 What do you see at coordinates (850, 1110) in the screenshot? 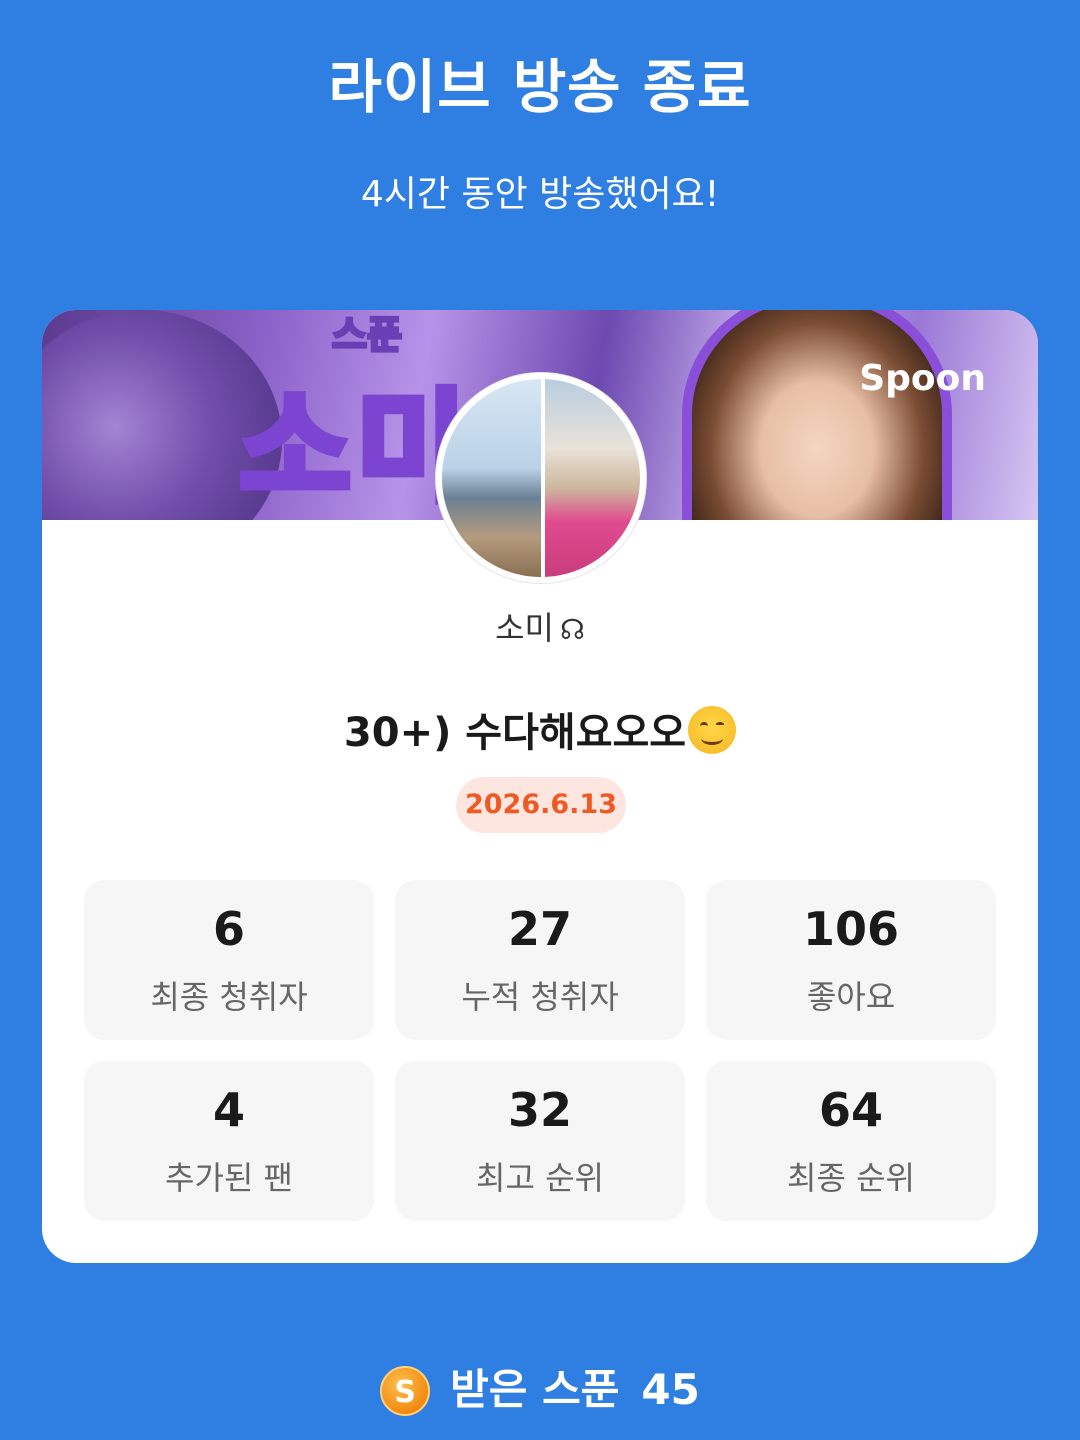
I see `stat-value: 64` at bounding box center [850, 1110].